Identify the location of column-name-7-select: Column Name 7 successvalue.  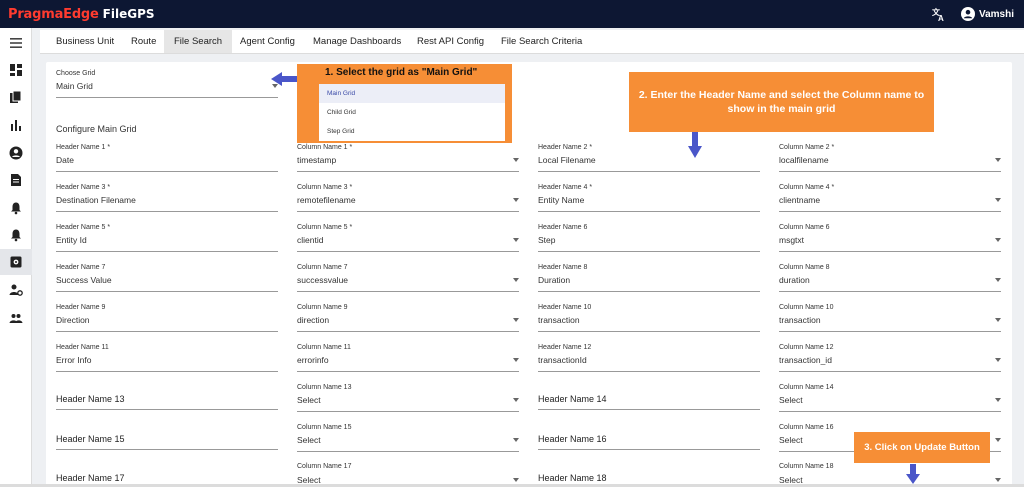
(408, 278).